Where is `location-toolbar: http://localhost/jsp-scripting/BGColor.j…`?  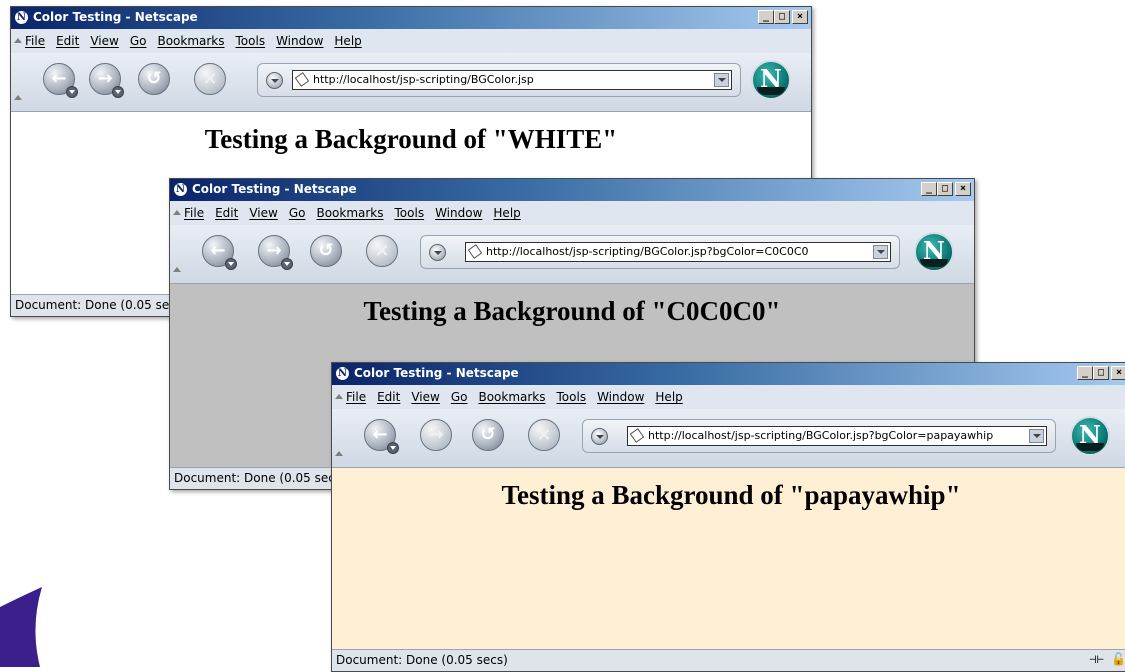 location-toolbar: http://localhost/jsp-scripting/BGColor.j… is located at coordinates (499, 80).